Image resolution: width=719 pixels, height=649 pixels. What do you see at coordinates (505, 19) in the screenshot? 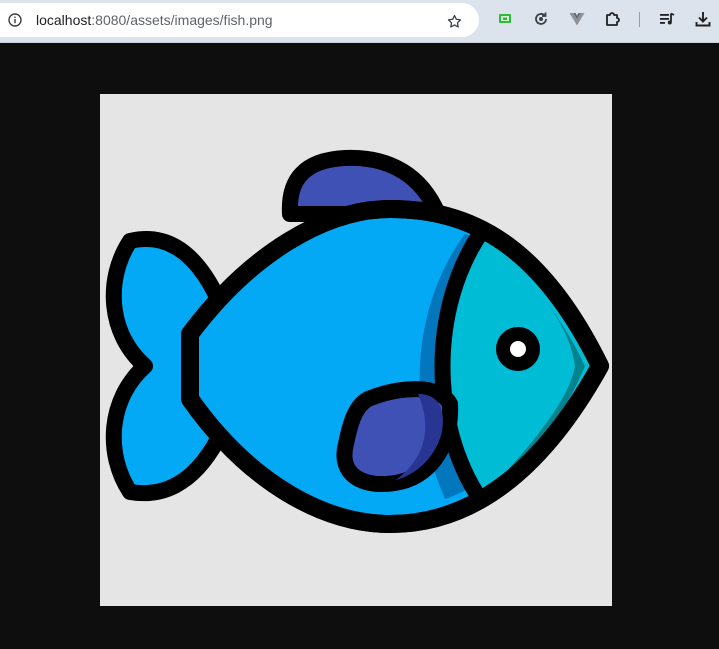
I see `screen-share-extension-icon` at bounding box center [505, 19].